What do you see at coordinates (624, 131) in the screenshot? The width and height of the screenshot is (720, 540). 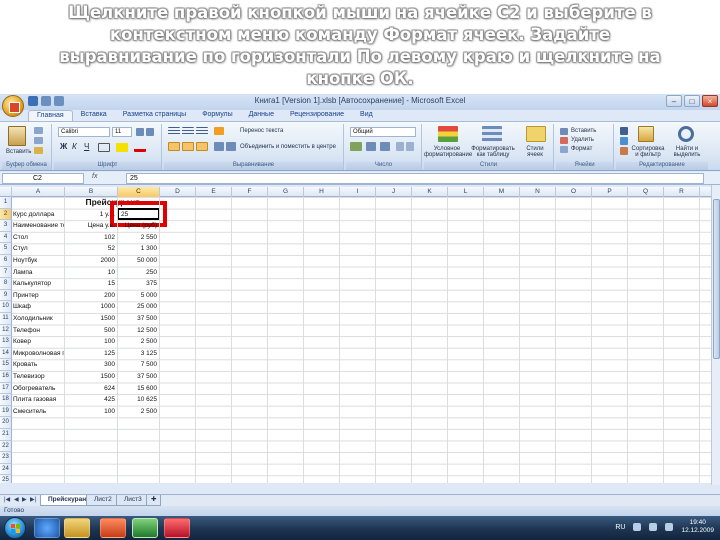 I see `autosum-icon` at bounding box center [624, 131].